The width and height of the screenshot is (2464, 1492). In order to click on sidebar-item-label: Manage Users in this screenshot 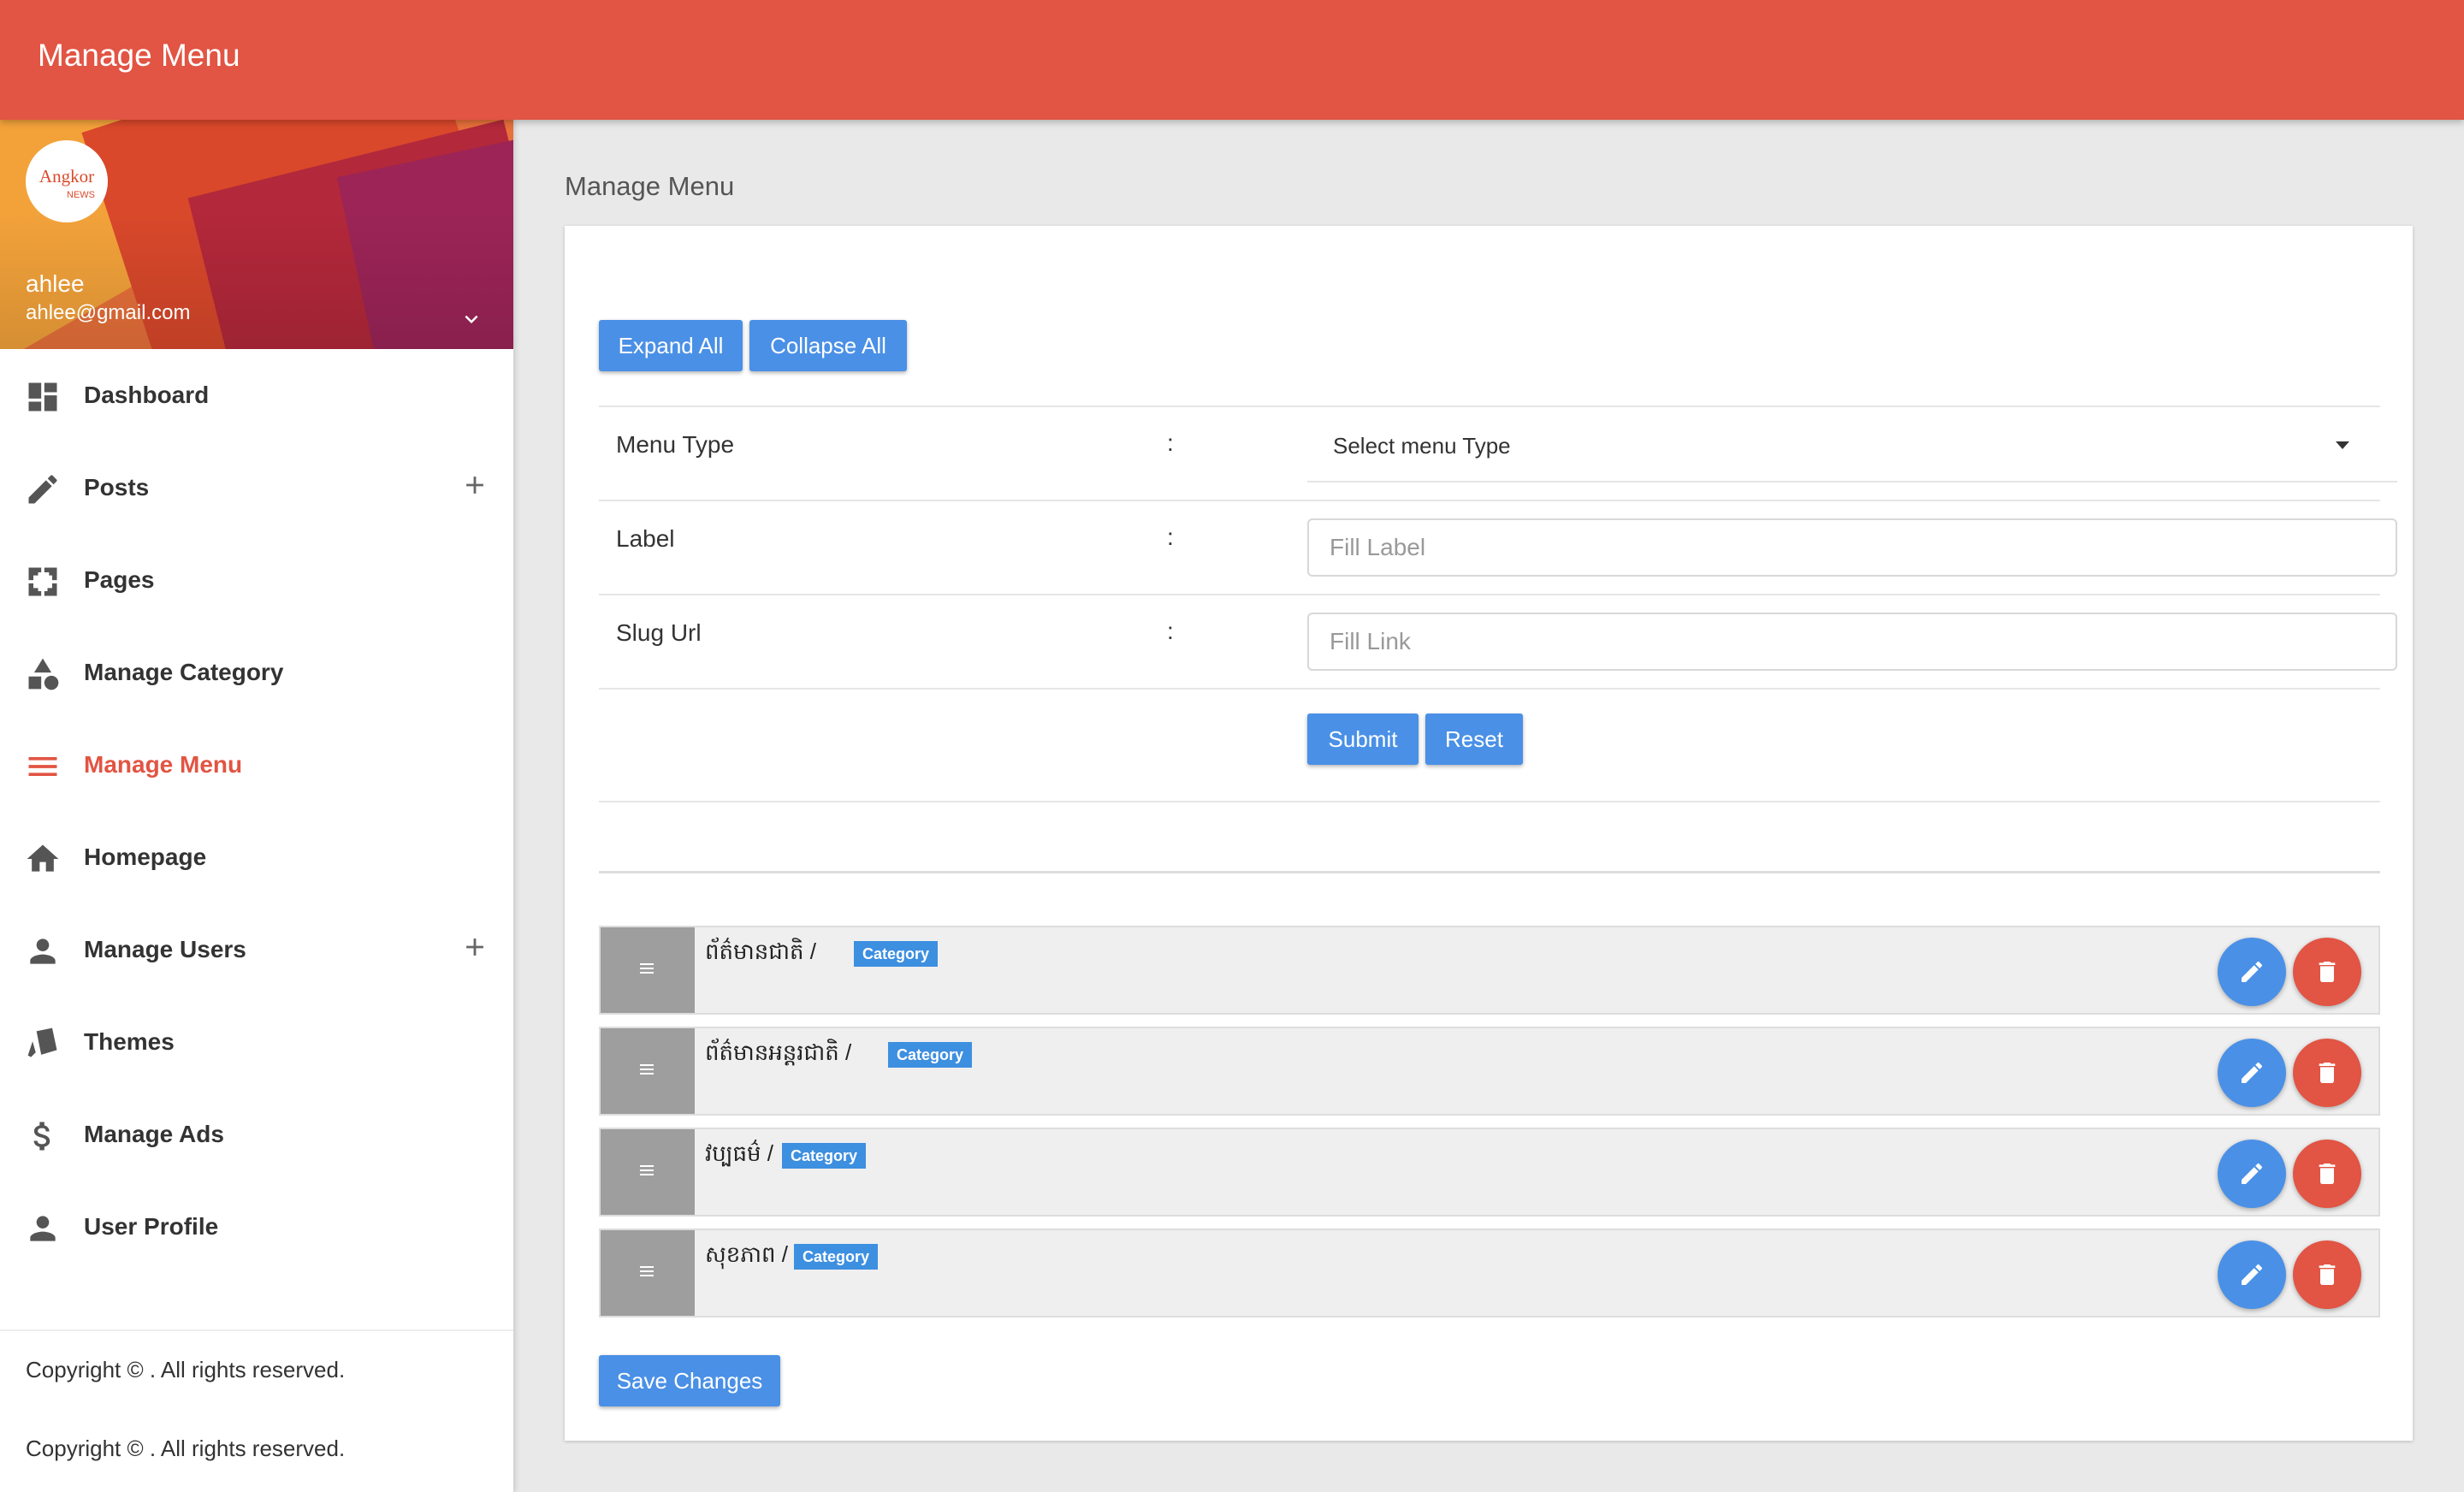, I will do `click(165, 949)`.